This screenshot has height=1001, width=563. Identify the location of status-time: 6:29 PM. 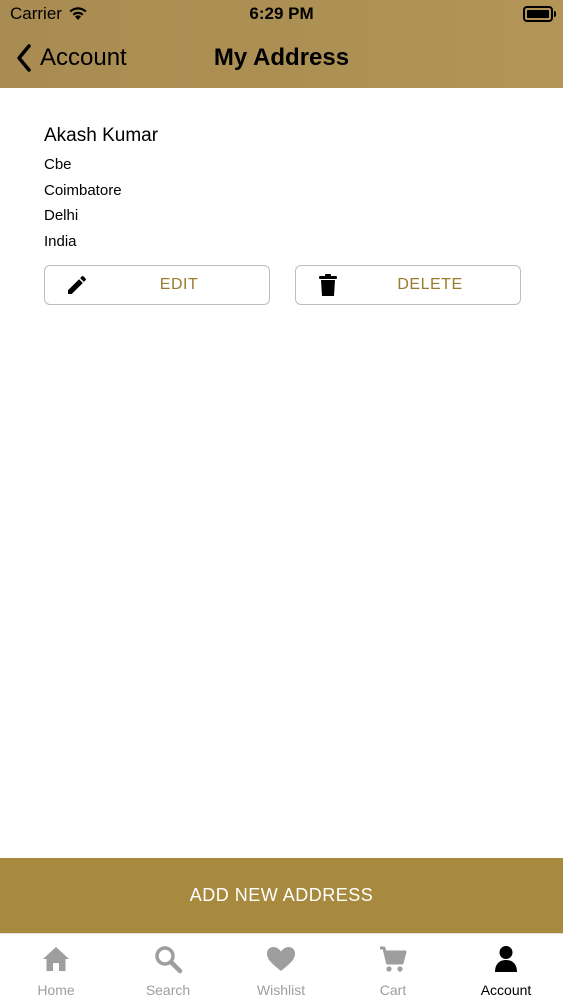
(281, 13).